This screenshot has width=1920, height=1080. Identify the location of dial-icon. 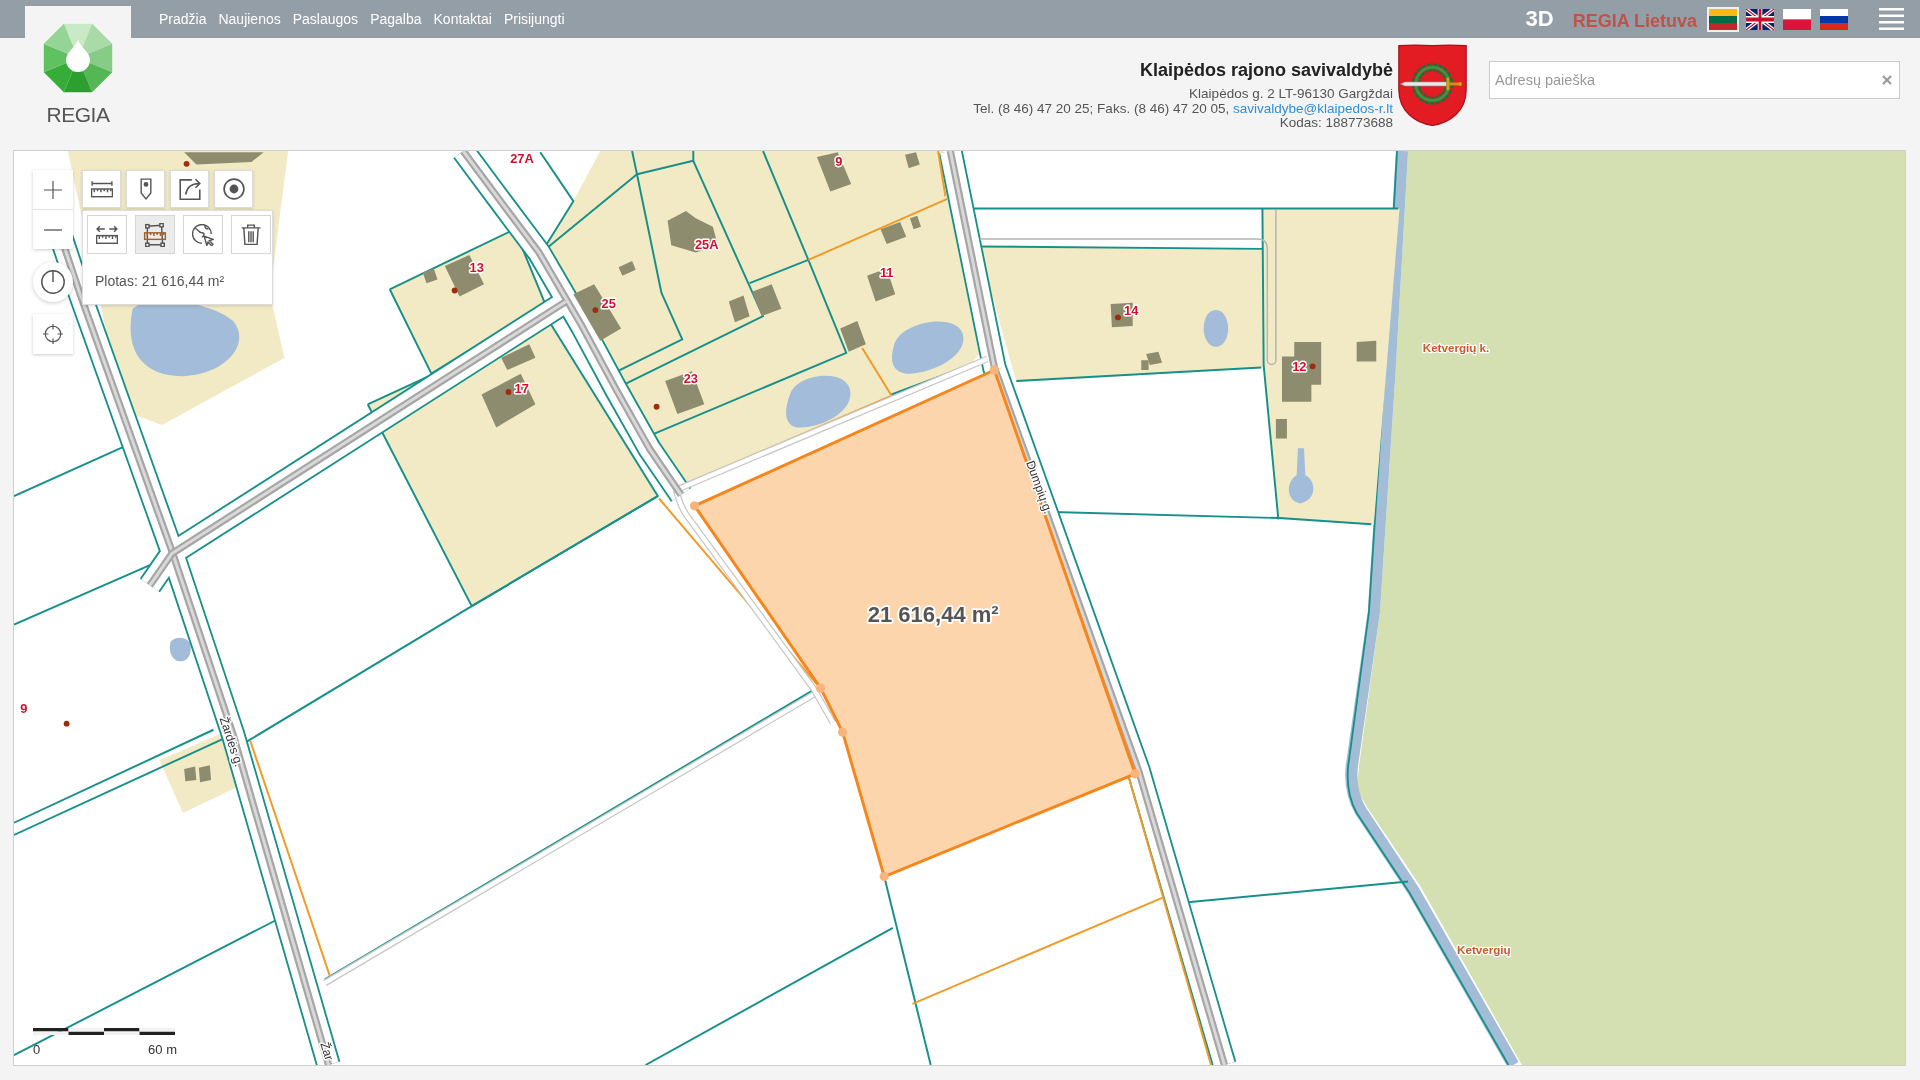
(53, 282).